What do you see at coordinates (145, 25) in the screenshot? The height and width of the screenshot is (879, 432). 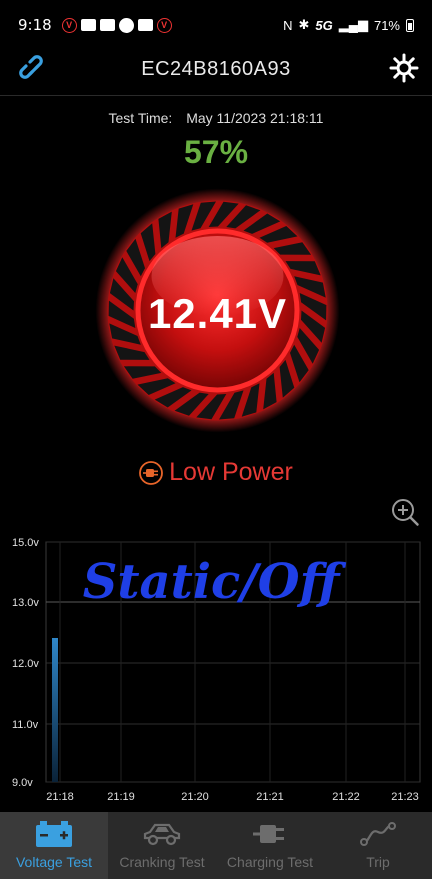 I see `calendar-notification-icon` at bounding box center [145, 25].